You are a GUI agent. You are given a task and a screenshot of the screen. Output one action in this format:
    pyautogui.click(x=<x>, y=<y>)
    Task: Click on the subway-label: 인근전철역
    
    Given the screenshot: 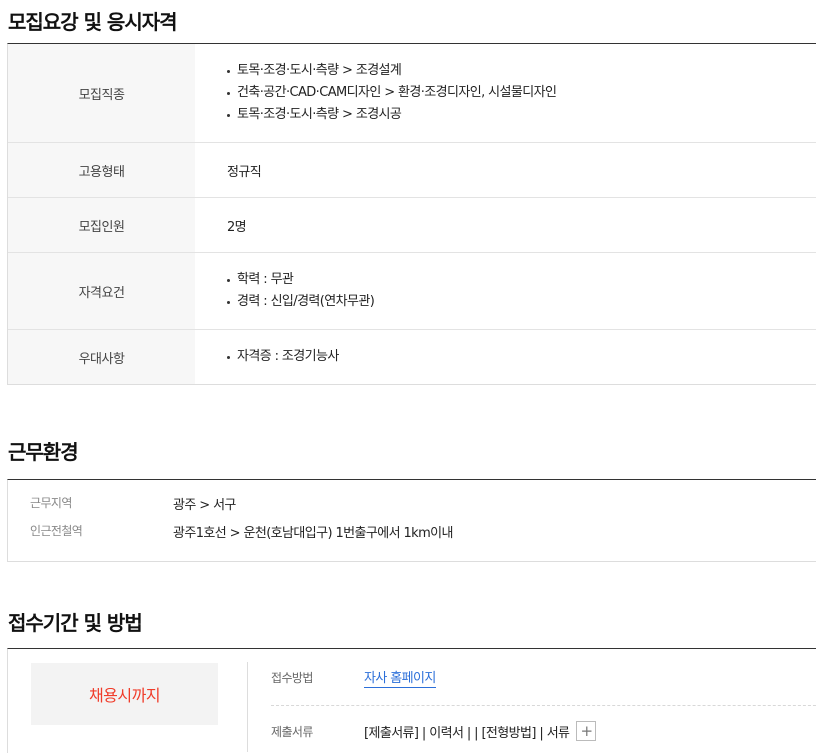 What is the action you would take?
    pyautogui.click(x=56, y=531)
    